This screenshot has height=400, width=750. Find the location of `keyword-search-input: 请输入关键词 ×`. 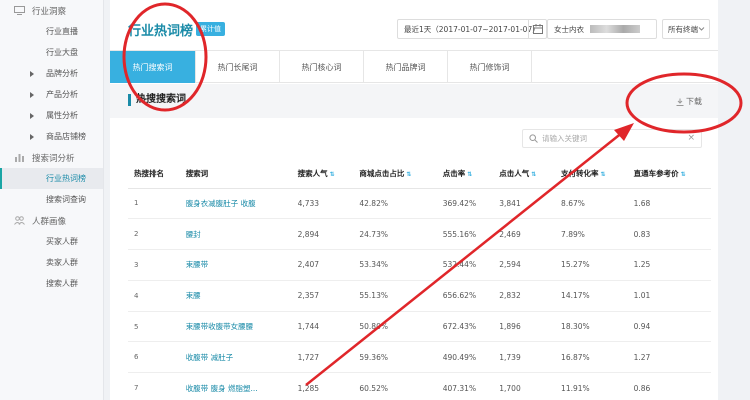

keyword-search-input: 请输入关键词 × is located at coordinates (612, 138).